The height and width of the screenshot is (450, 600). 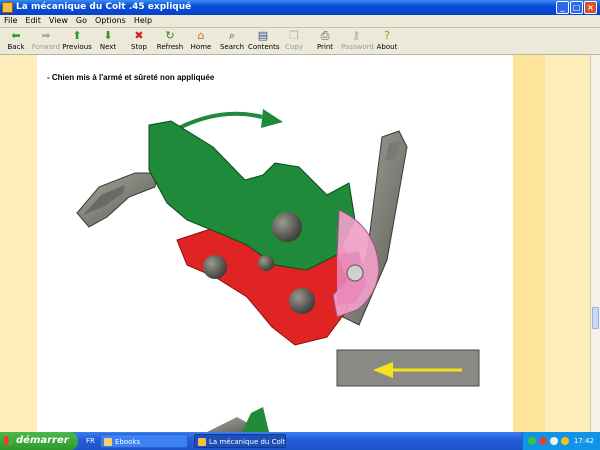 I want to click on menu-file: File, so click(x=10, y=20).